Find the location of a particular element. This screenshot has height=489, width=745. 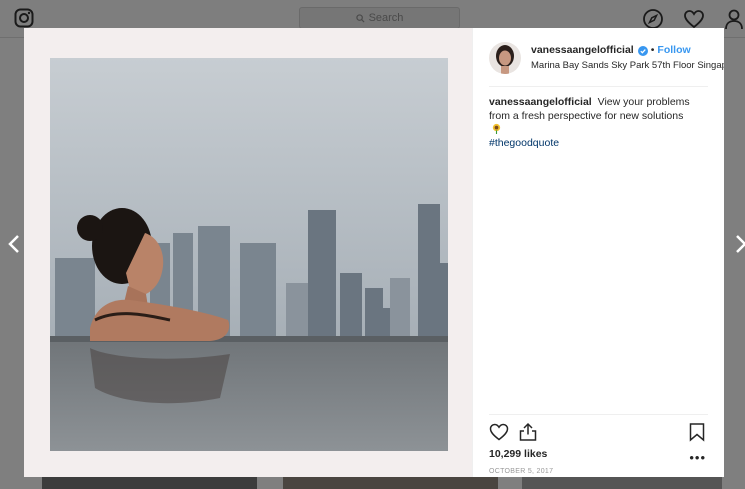

explore-icon is located at coordinates (653, 19).